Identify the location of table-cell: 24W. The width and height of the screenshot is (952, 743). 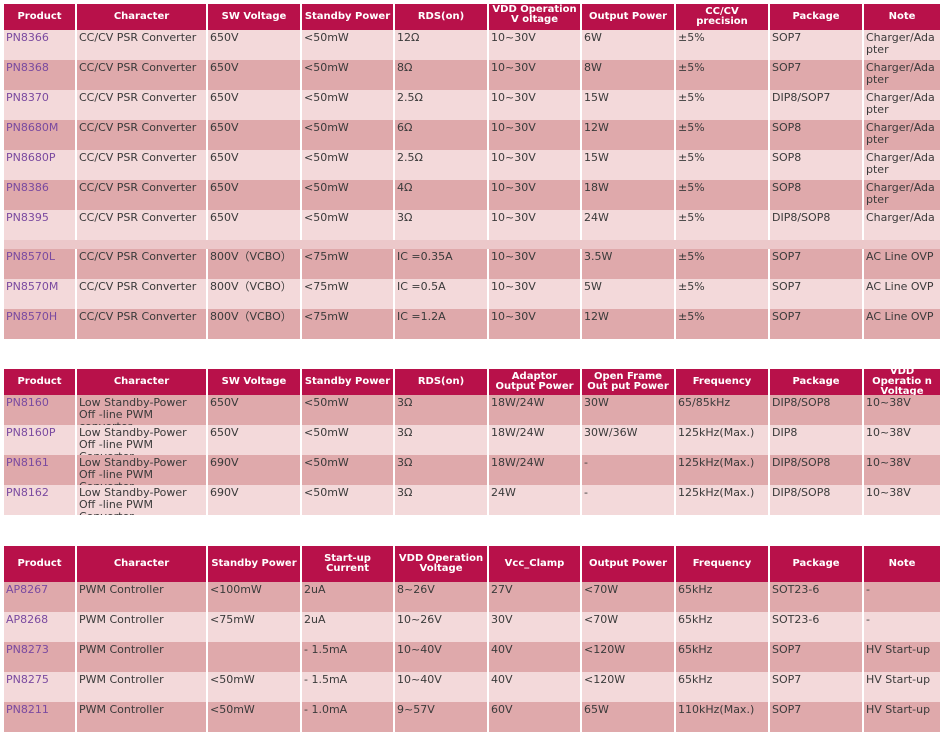
(629, 225).